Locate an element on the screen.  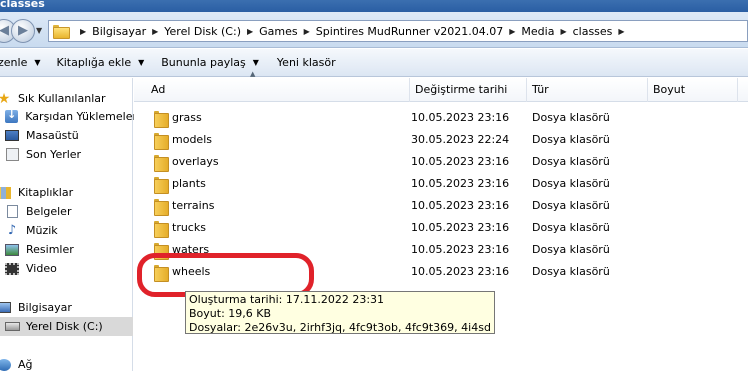
add-to-library-button: Kitaplığa ekle ▼ is located at coordinates (101, 62).